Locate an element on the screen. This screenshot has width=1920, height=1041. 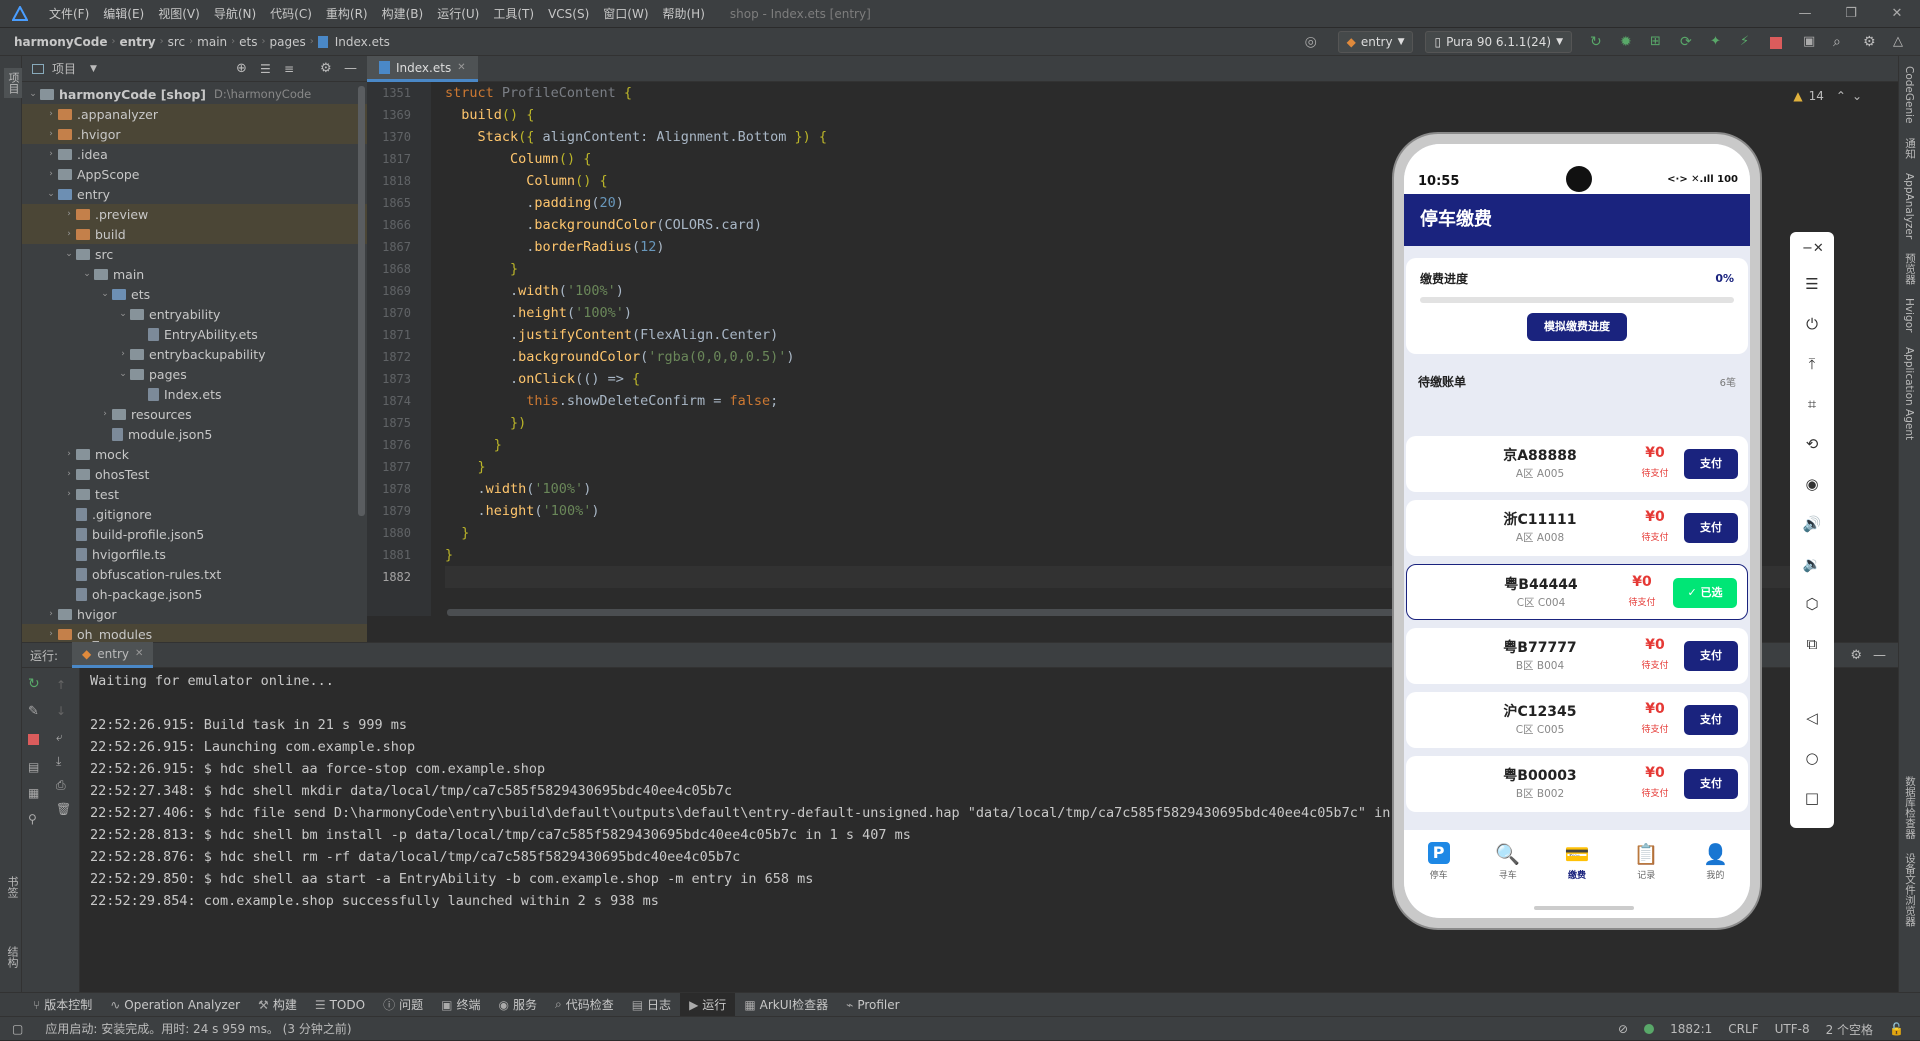
recent-icon: □ is located at coordinates (1812, 798).